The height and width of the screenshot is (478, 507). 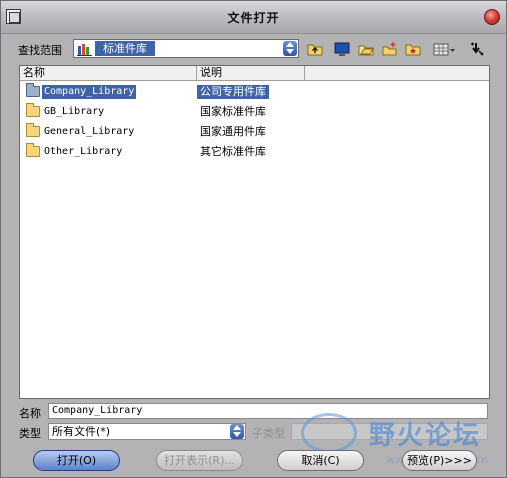 What do you see at coordinates (89, 131) in the screenshot?
I see `item-name: General_Library` at bounding box center [89, 131].